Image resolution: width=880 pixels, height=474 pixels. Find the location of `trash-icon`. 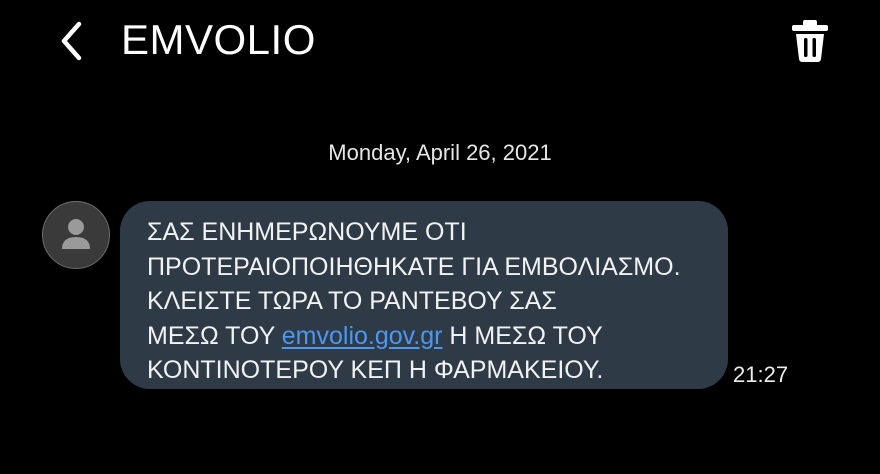

trash-icon is located at coordinates (810, 44).